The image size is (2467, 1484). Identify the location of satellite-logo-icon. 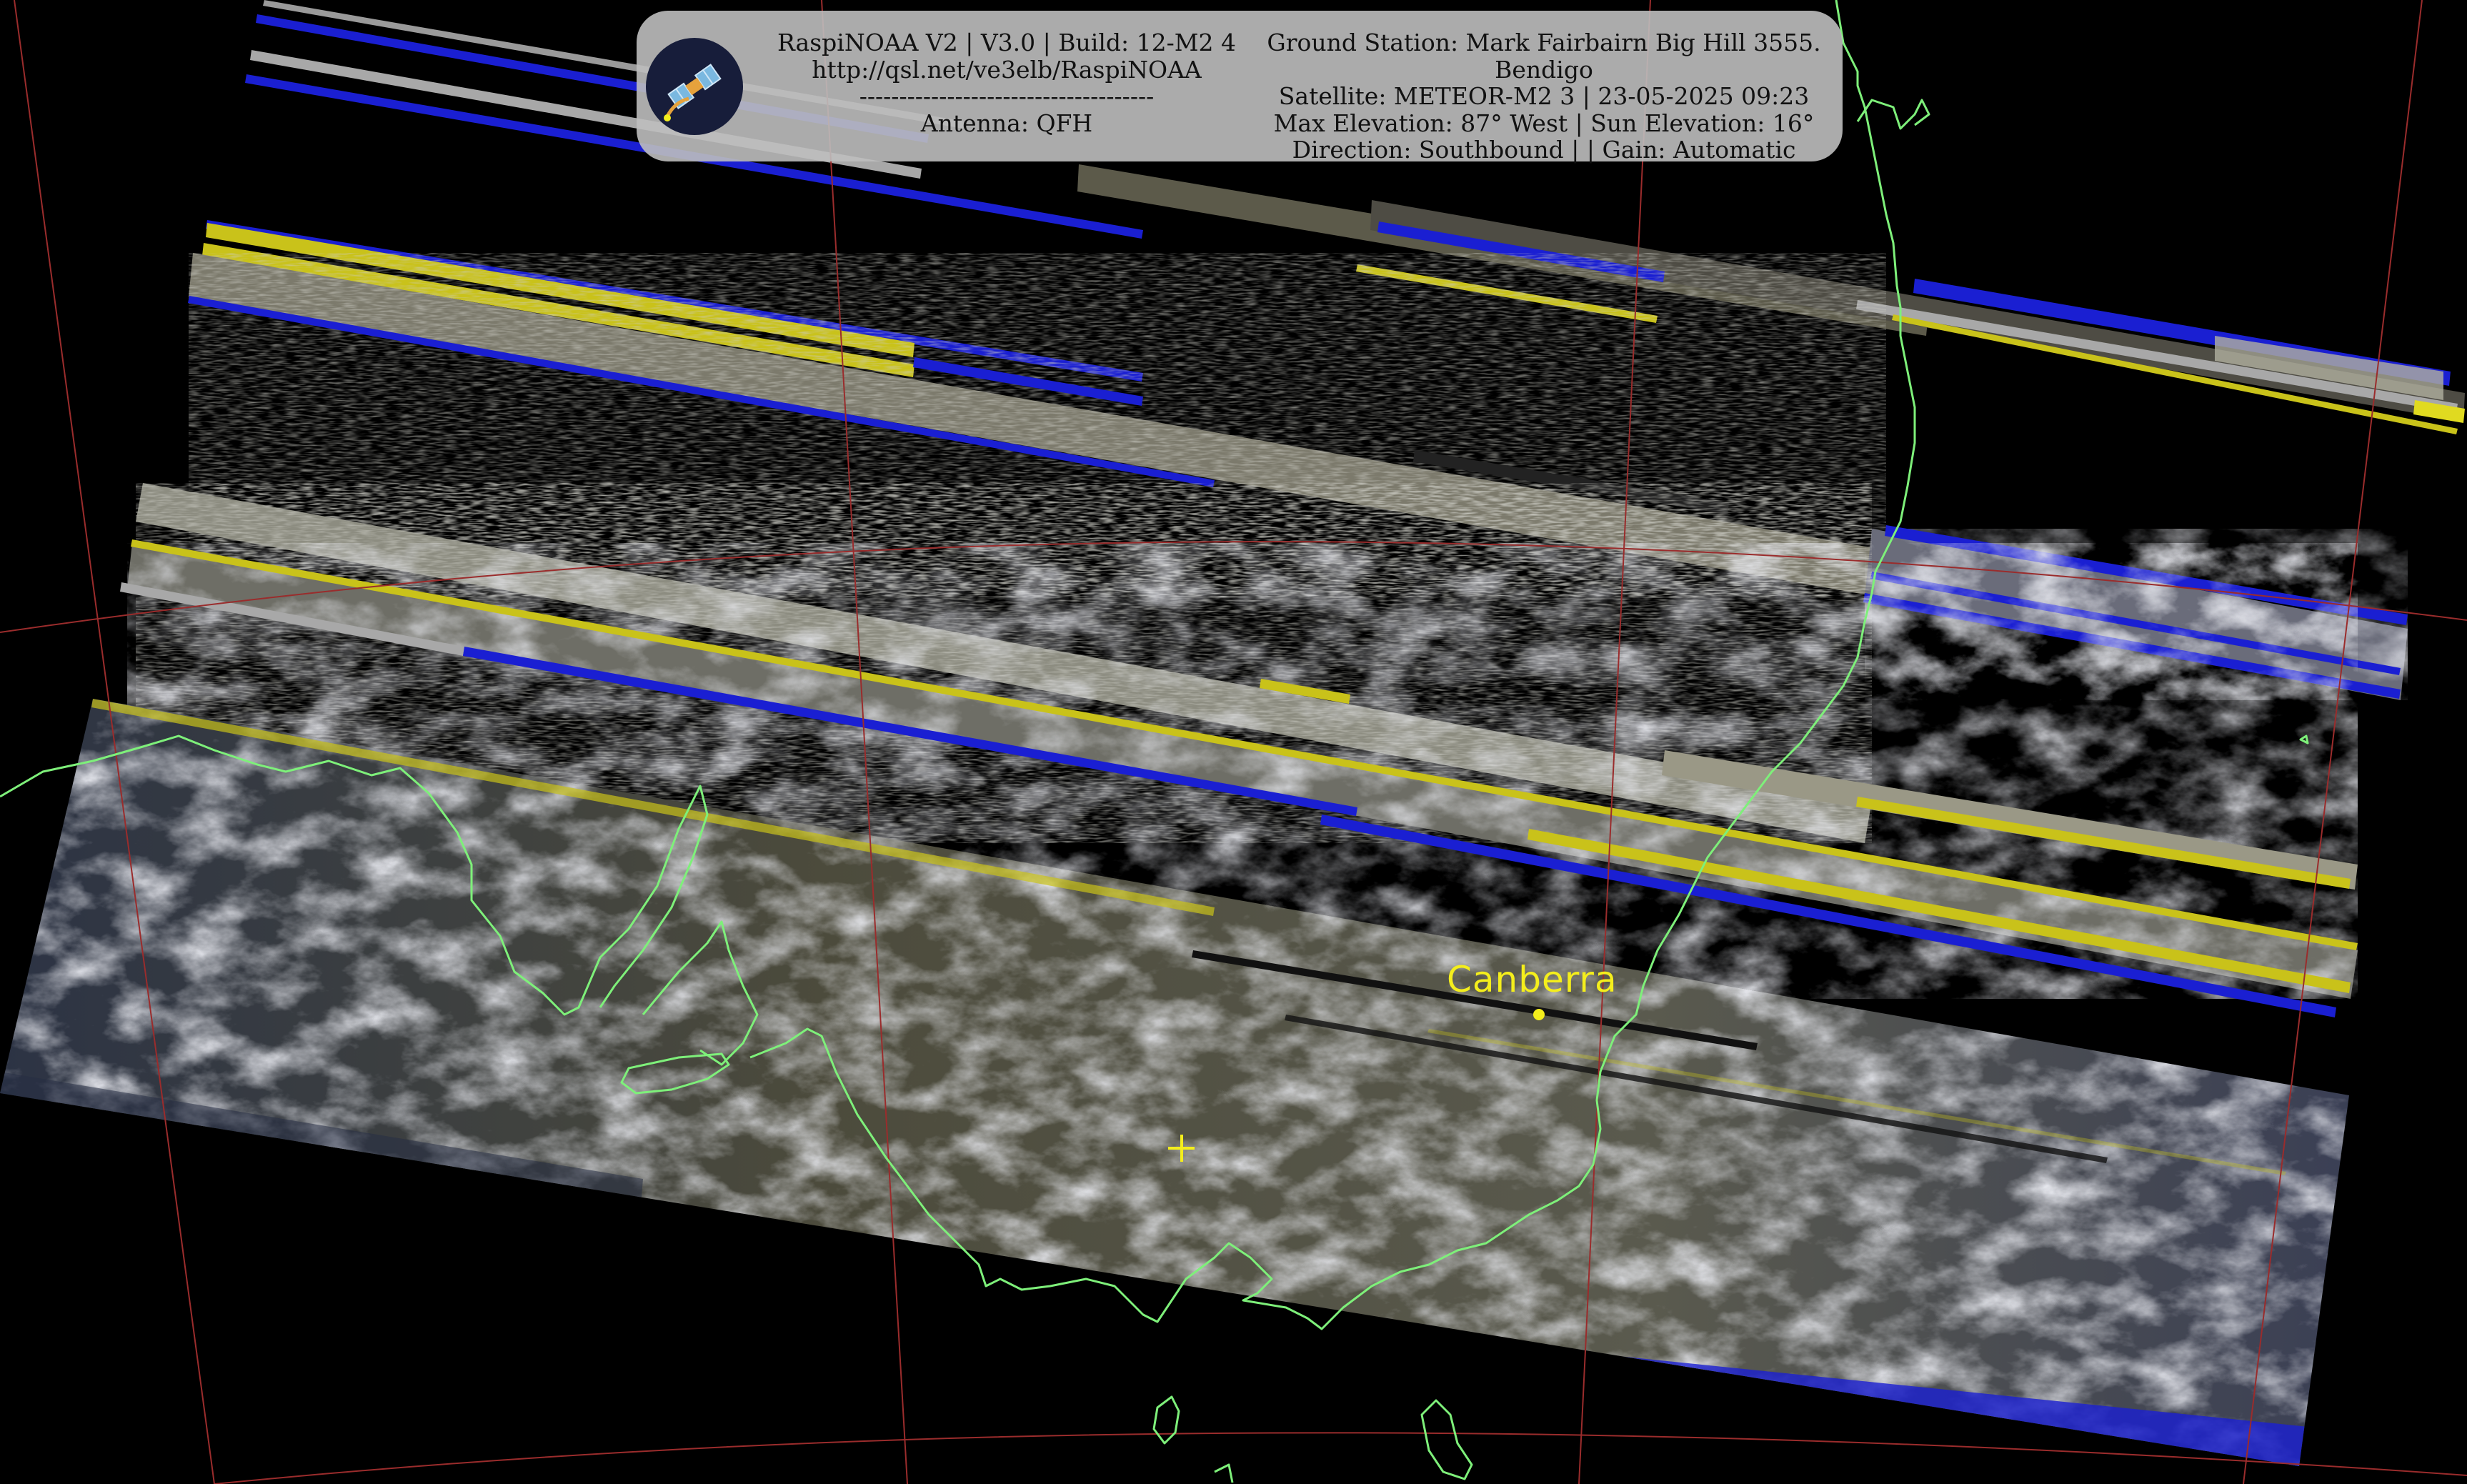
(694, 87).